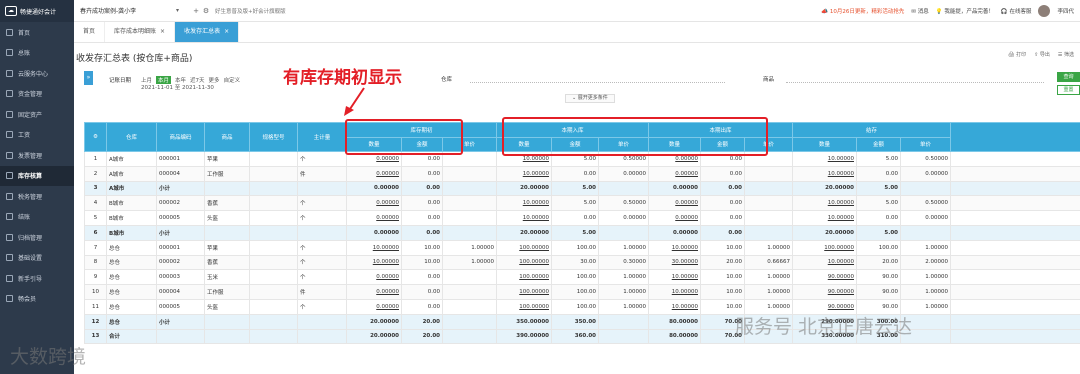 The width and height of the screenshot is (1080, 374). I want to click on tab-home: 首页, so click(90, 32).